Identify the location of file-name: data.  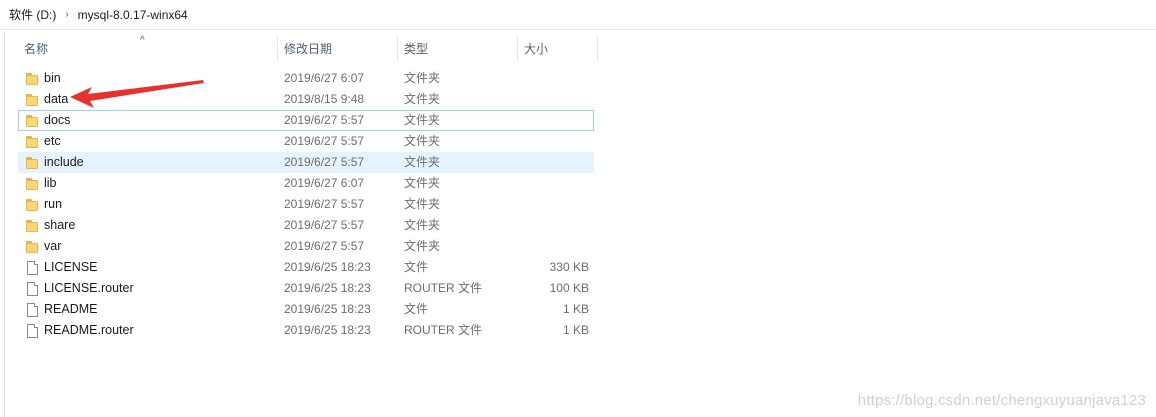
(56, 99).